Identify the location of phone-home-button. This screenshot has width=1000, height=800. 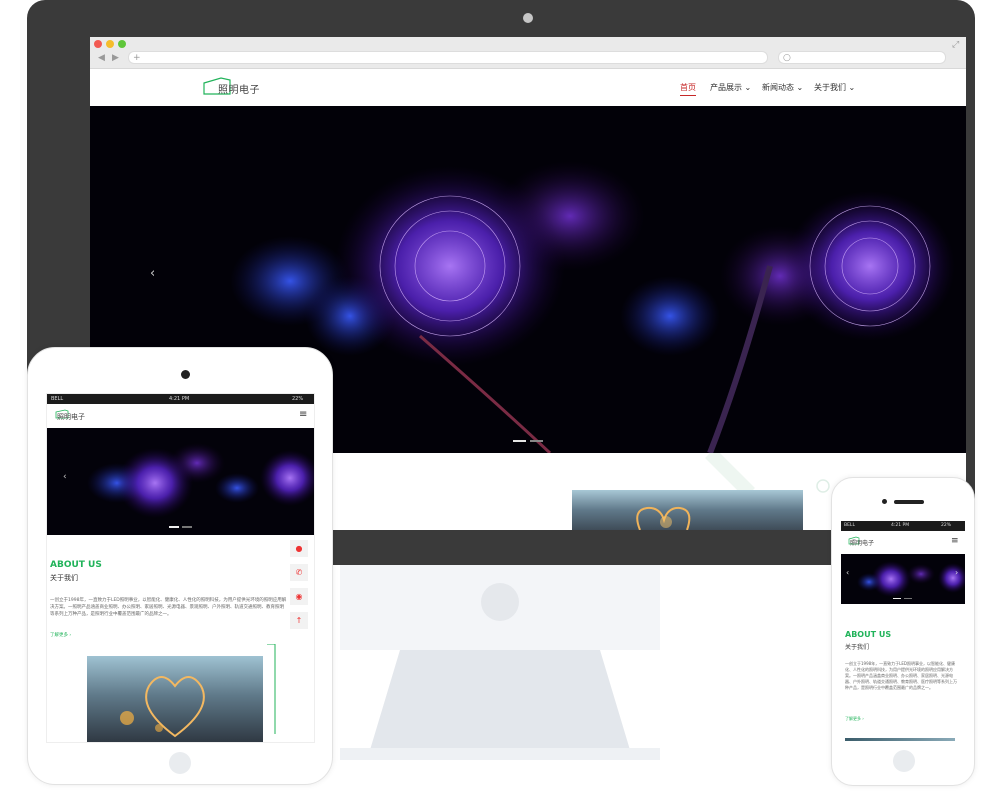
(904, 761).